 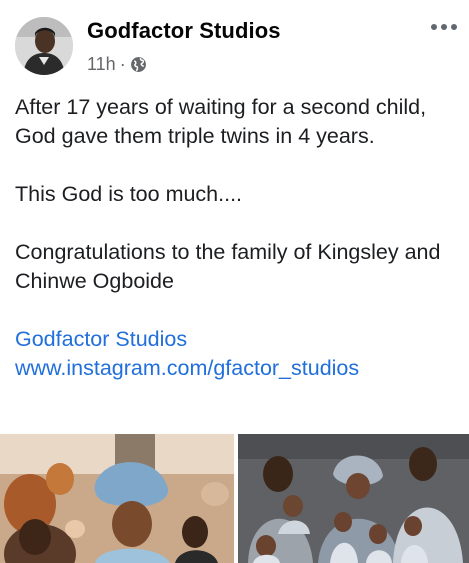 What do you see at coordinates (117, 64) in the screenshot?
I see `post-meta: 11h ·` at bounding box center [117, 64].